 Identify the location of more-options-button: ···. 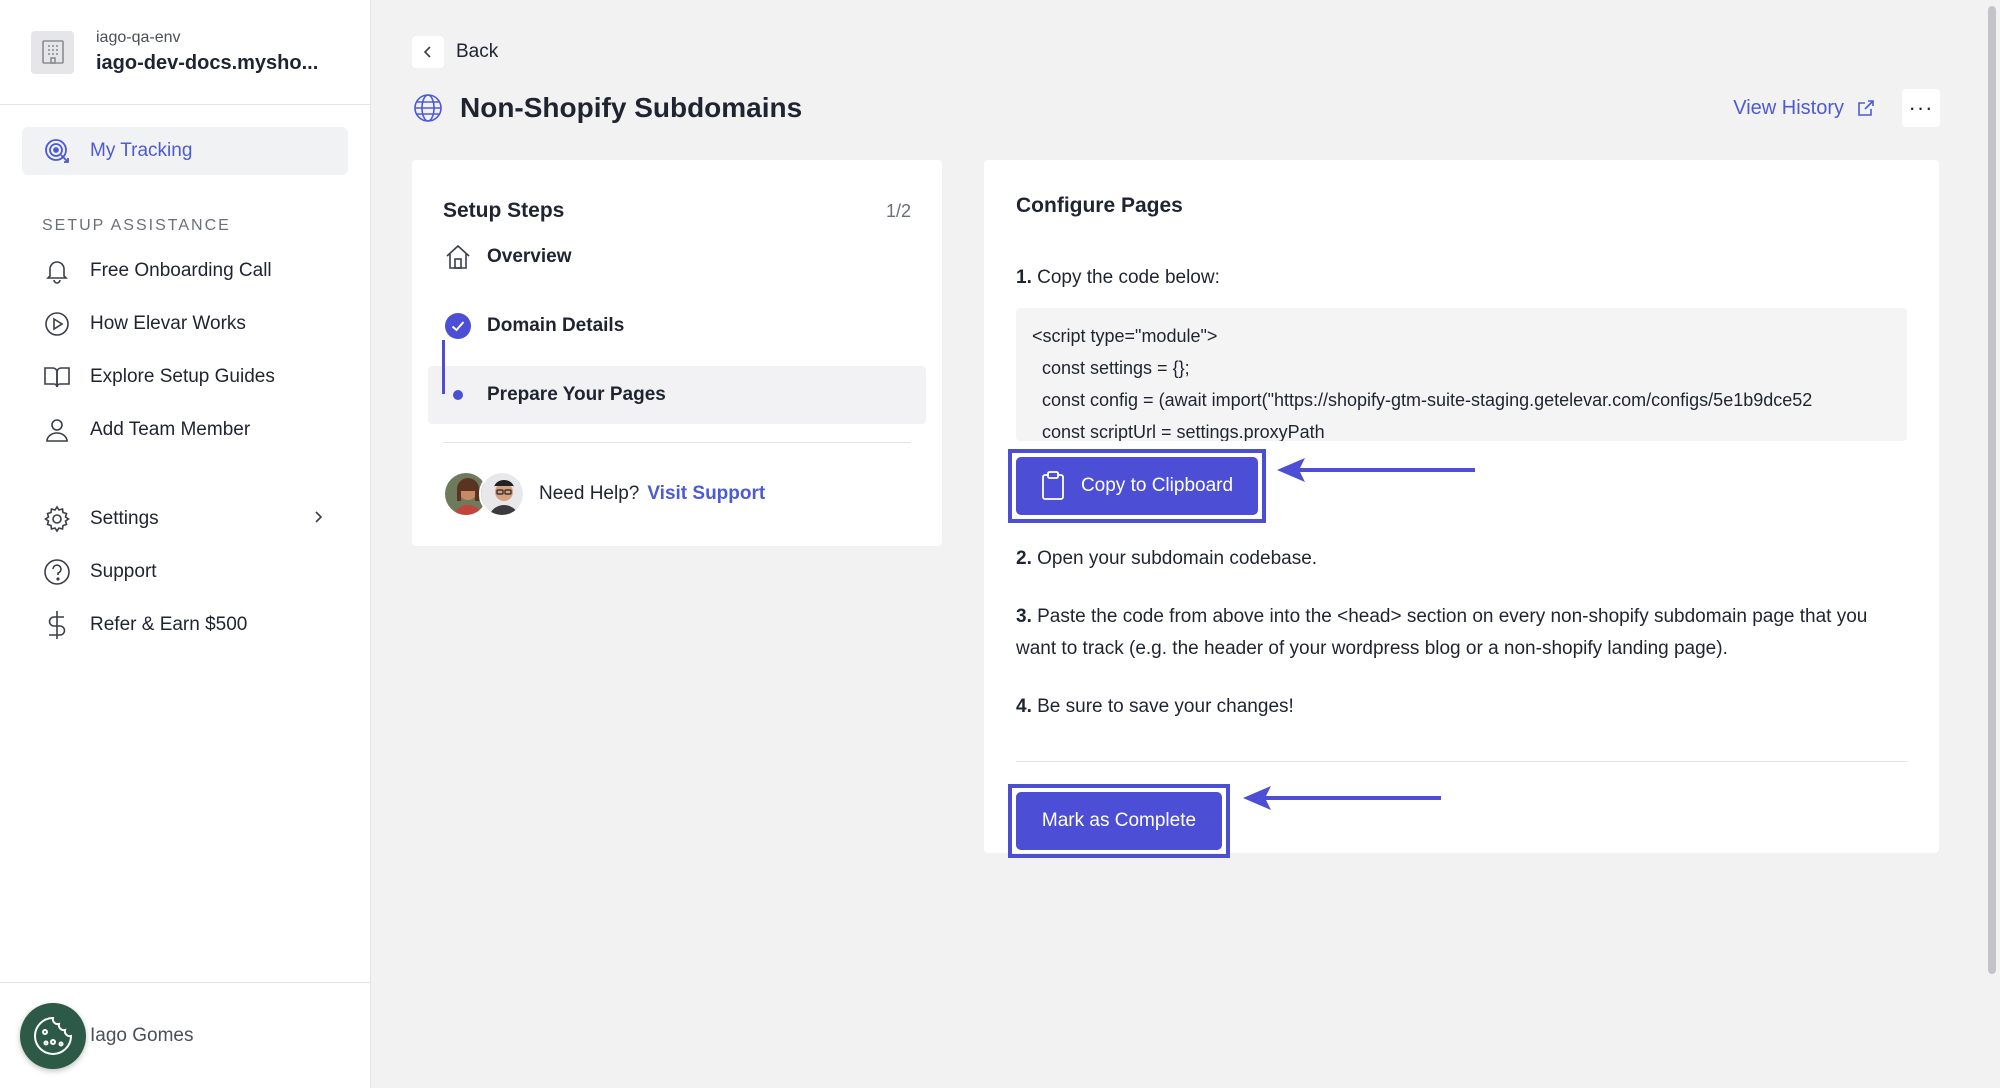
(1921, 108).